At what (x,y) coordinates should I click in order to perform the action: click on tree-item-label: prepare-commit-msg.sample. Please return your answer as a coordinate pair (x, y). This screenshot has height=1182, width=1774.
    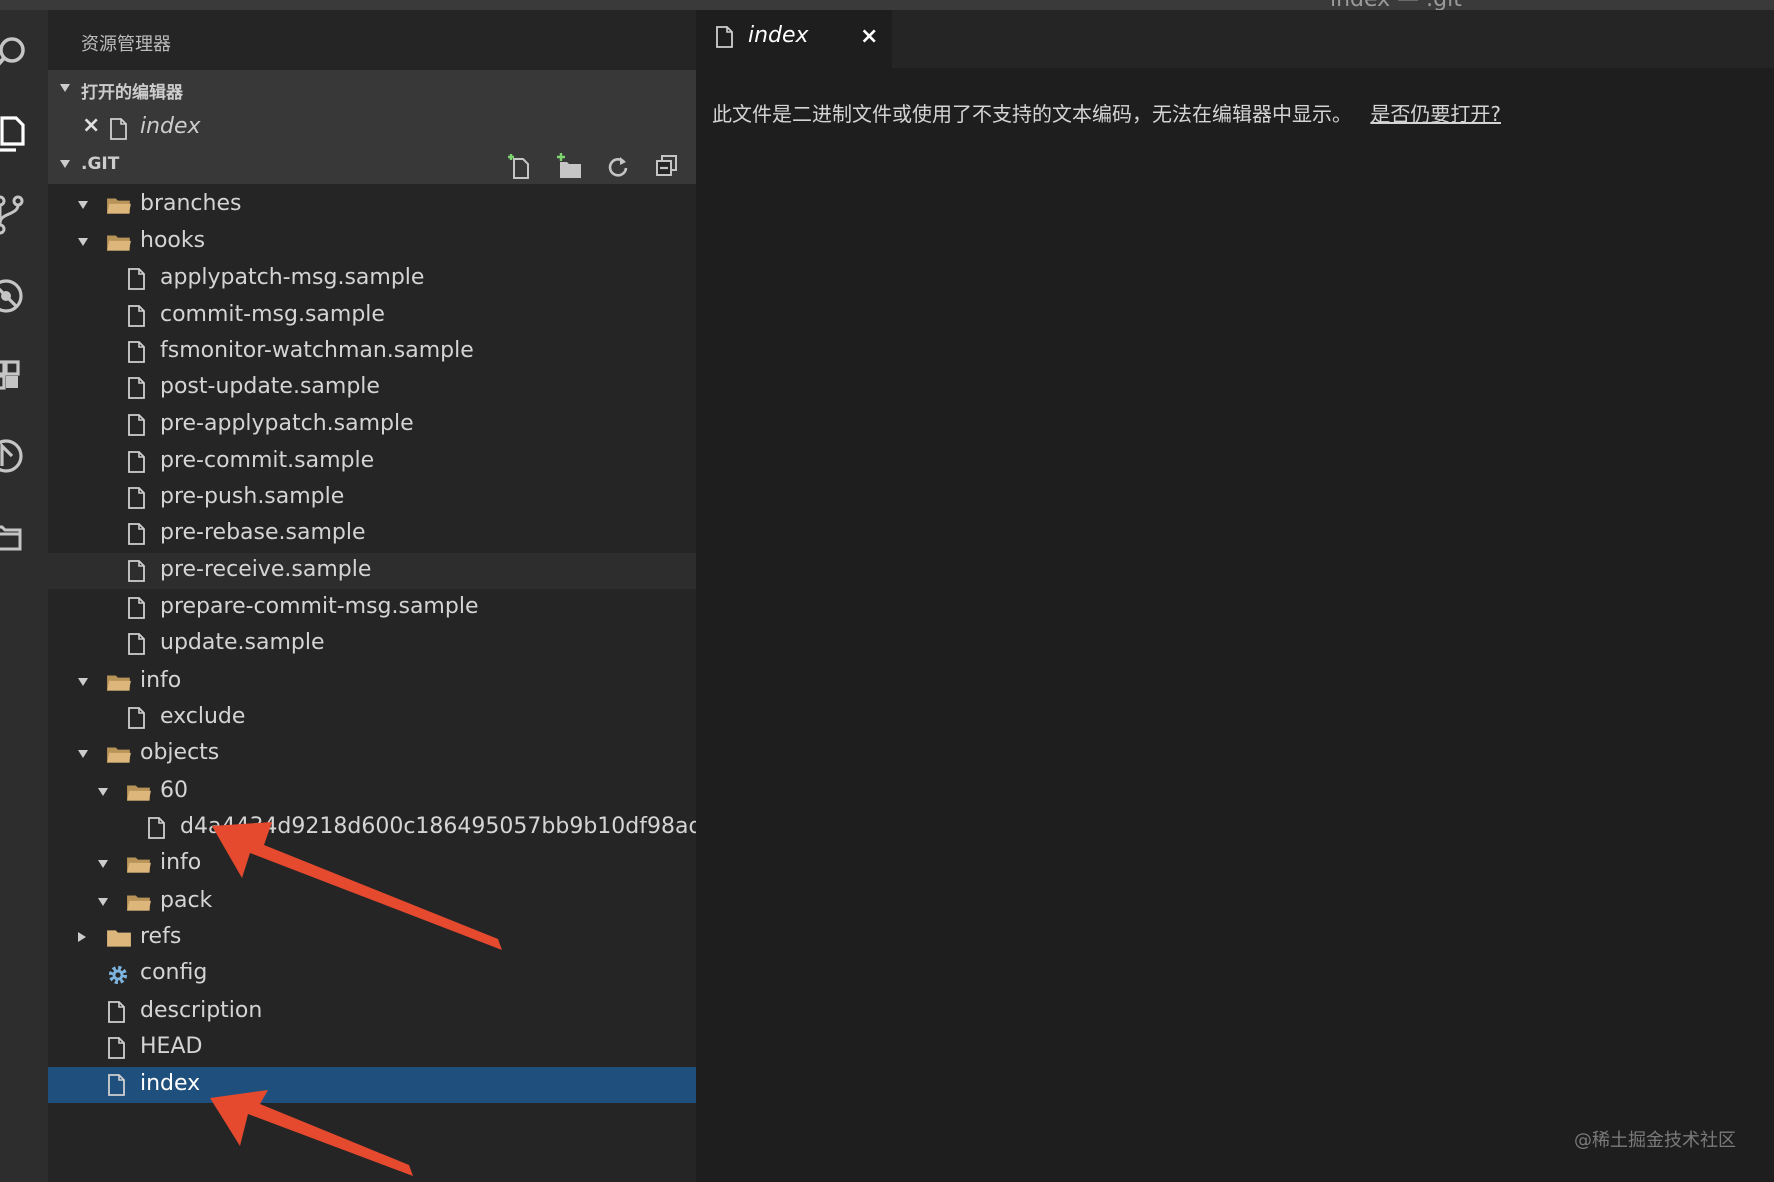
    Looking at the image, I should click on (319, 606).